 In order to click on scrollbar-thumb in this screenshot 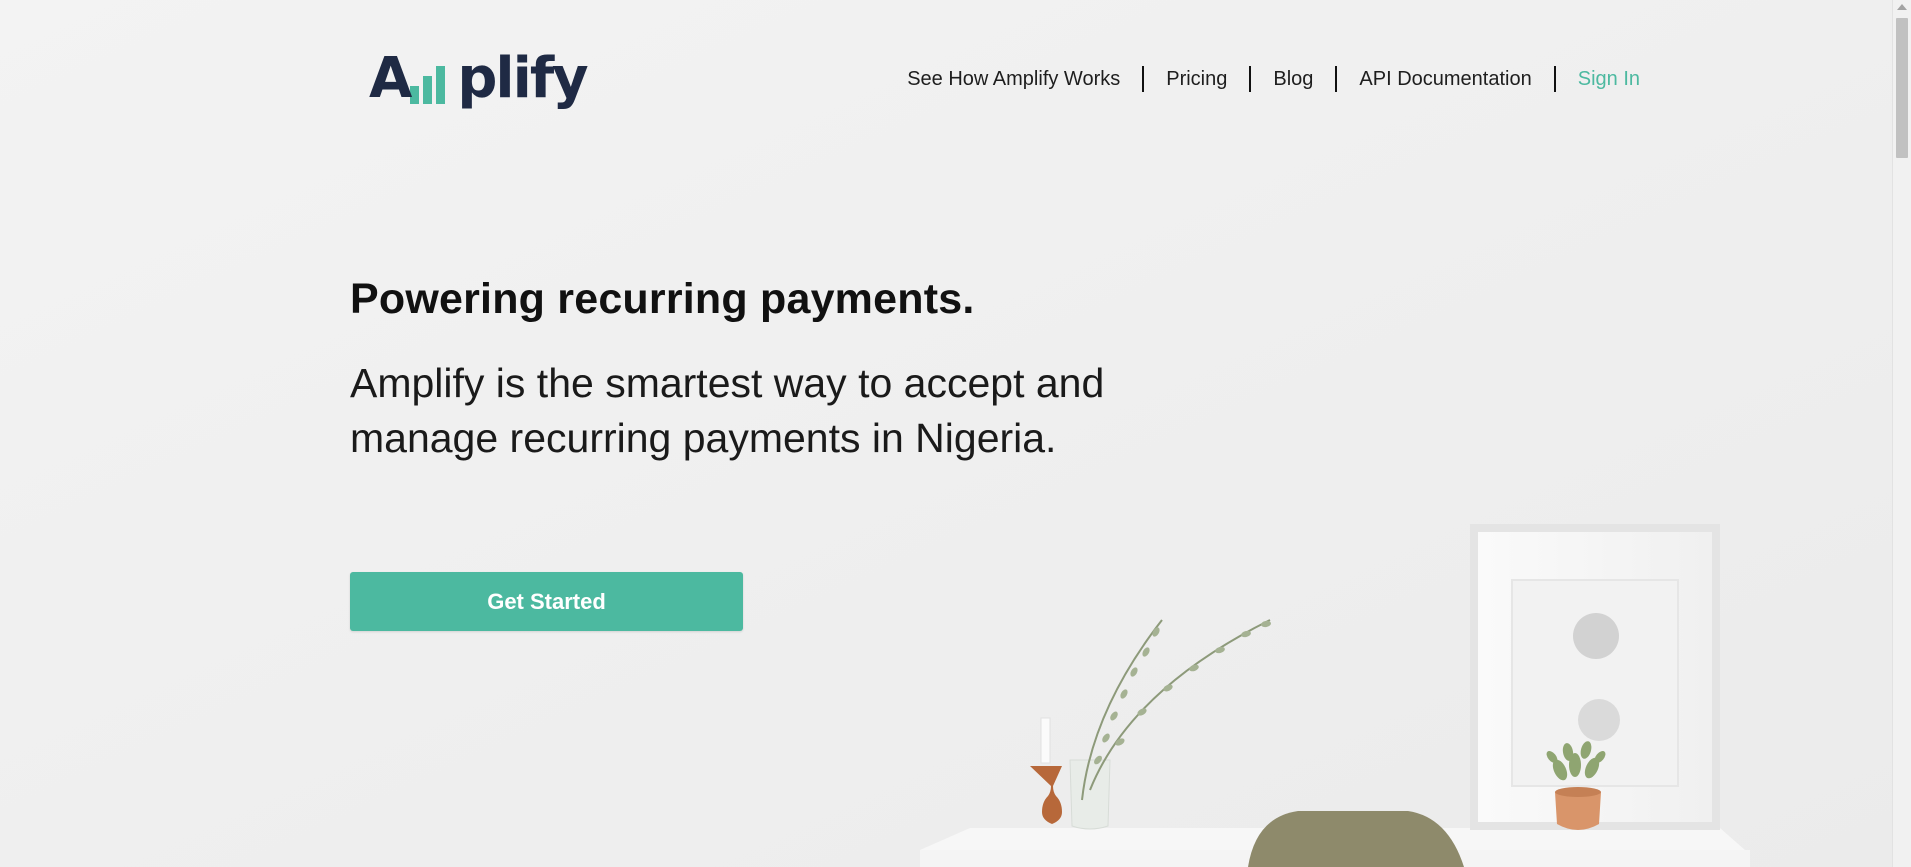, I will do `click(1902, 88)`.